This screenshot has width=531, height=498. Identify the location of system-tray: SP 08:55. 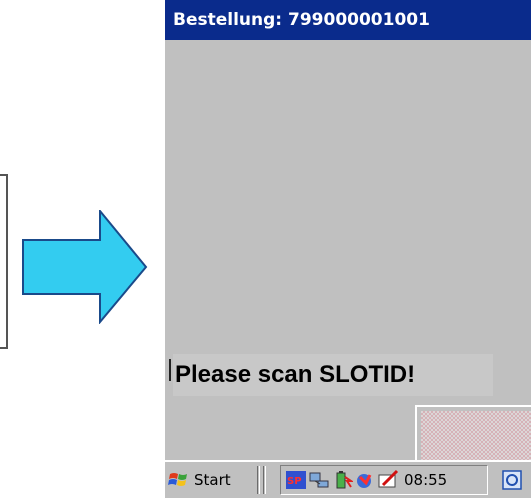
(384, 480).